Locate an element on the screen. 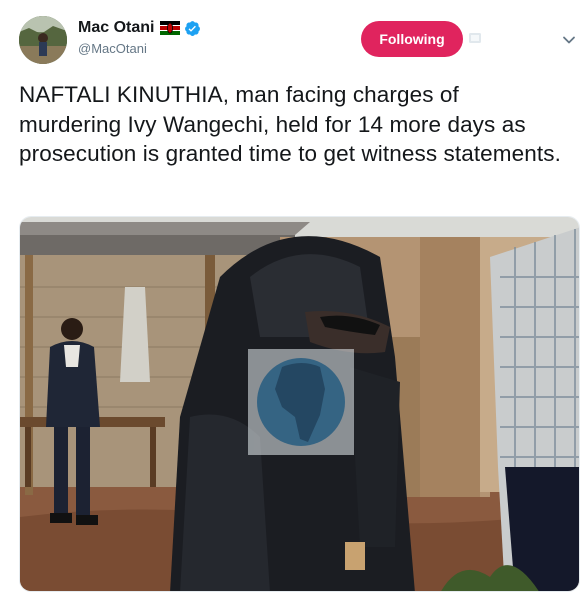  notifications-icon is located at coordinates (475, 38).